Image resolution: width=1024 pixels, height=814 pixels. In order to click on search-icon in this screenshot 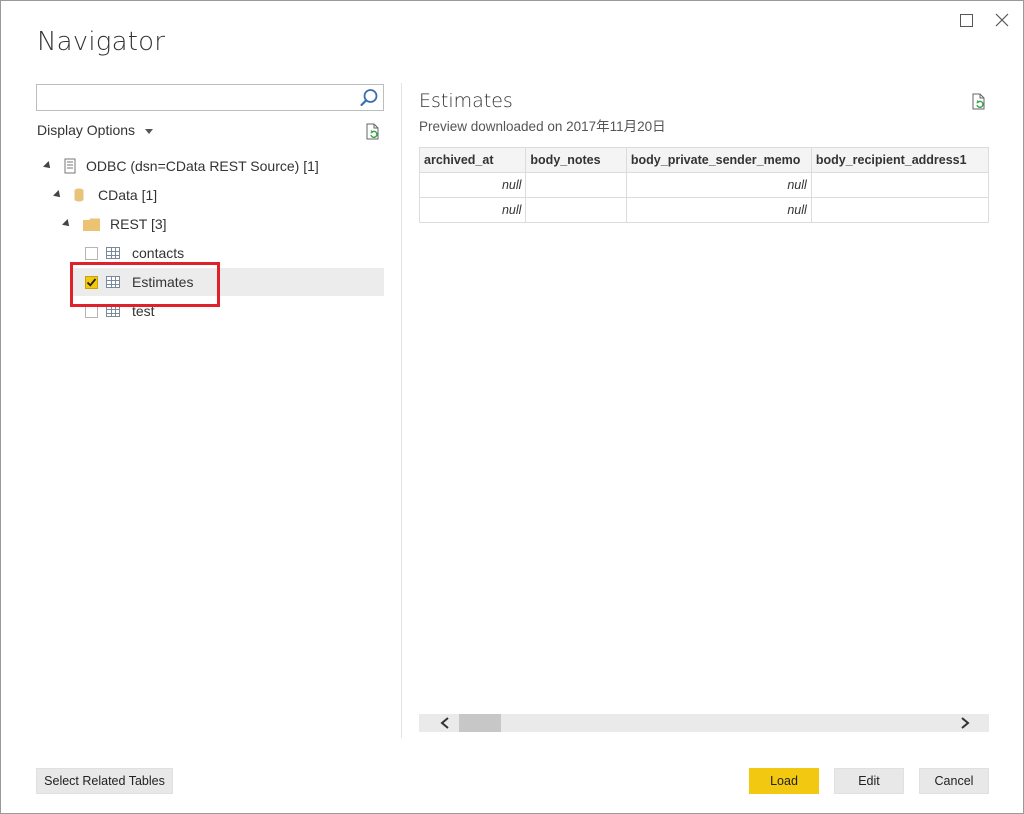, I will do `click(369, 98)`.